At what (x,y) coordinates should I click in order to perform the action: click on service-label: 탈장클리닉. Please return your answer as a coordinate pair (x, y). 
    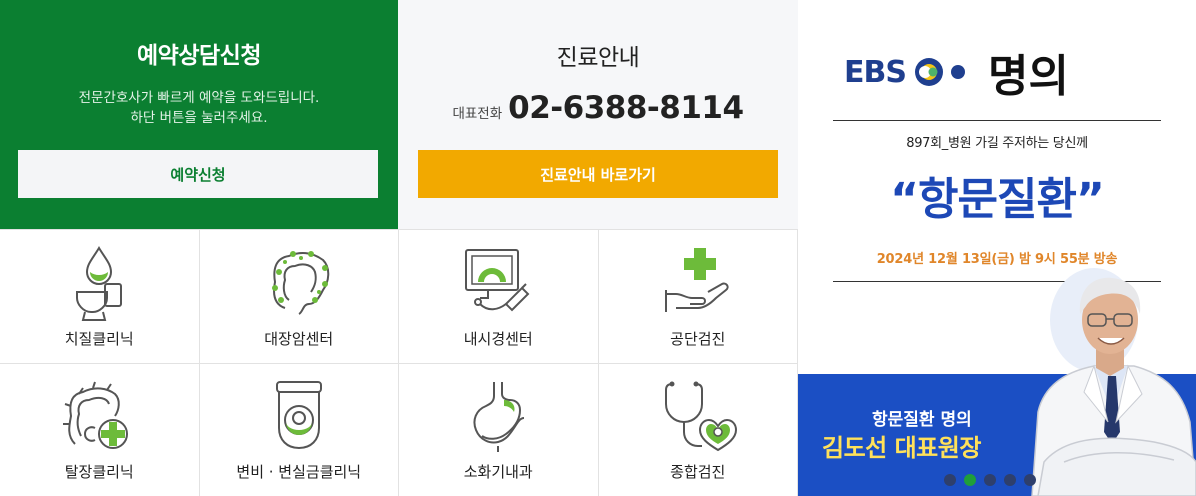
    Looking at the image, I should click on (99, 472).